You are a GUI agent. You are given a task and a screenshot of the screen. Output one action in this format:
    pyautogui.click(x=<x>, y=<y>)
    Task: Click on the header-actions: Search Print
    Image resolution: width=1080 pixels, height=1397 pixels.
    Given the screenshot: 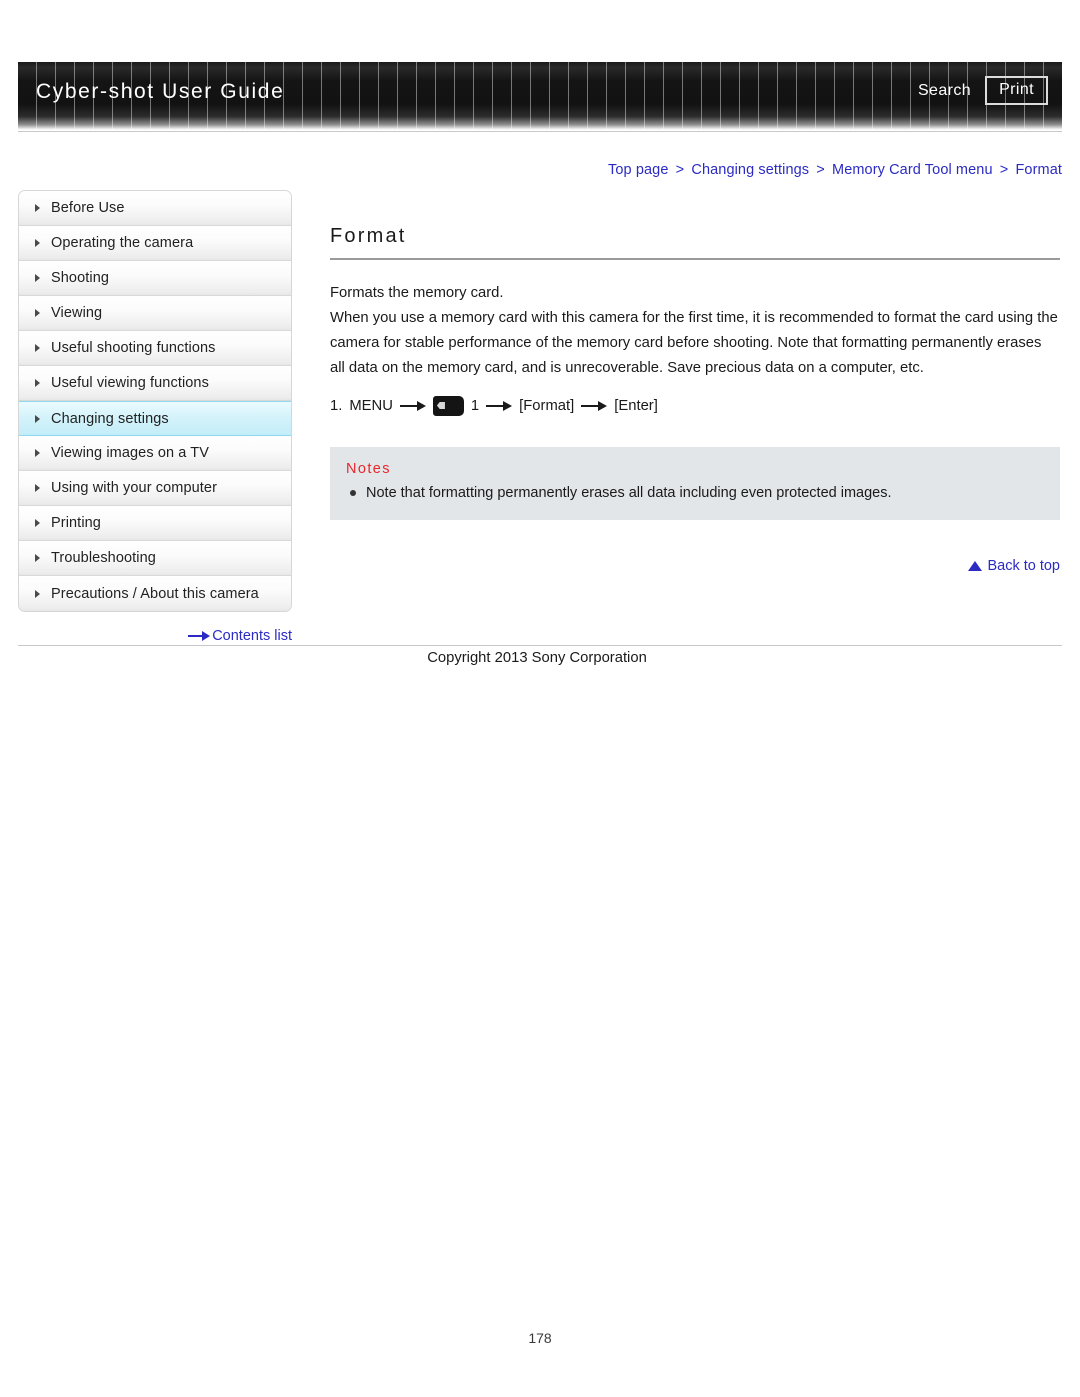 What is the action you would take?
    pyautogui.click(x=983, y=91)
    